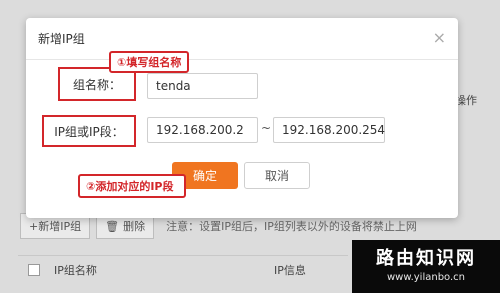 The width and height of the screenshot is (500, 293). Describe the element at coordinates (202, 86) in the screenshot. I see `group-name-input: tenda` at that location.